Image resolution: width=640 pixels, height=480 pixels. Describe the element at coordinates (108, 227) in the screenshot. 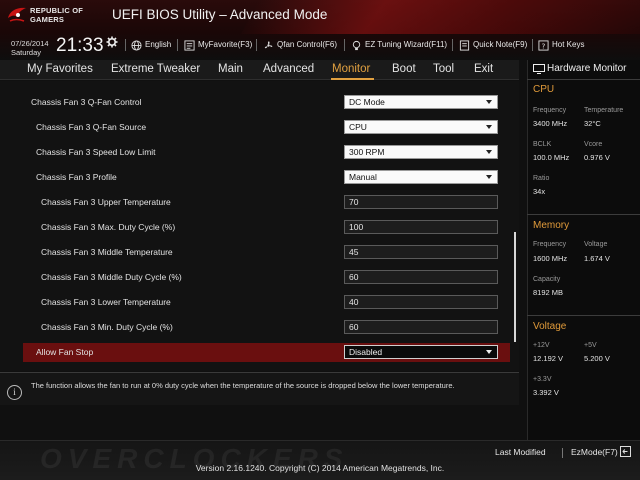

I see `setting-label: Chassis Fan 3 Max. Duty Cycle (%)` at that location.